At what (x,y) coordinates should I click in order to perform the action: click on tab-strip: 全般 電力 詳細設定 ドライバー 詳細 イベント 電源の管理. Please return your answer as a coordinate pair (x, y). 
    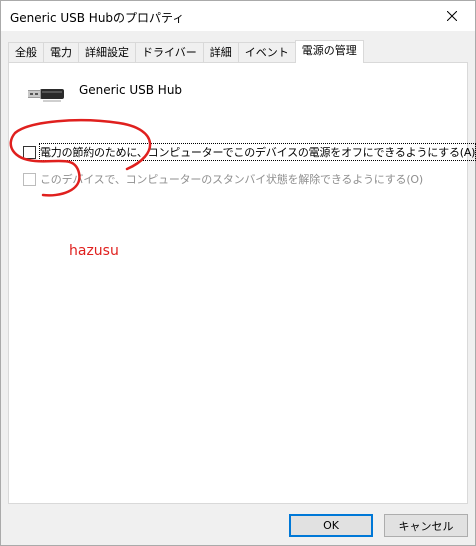
    Looking at the image, I should click on (186, 51).